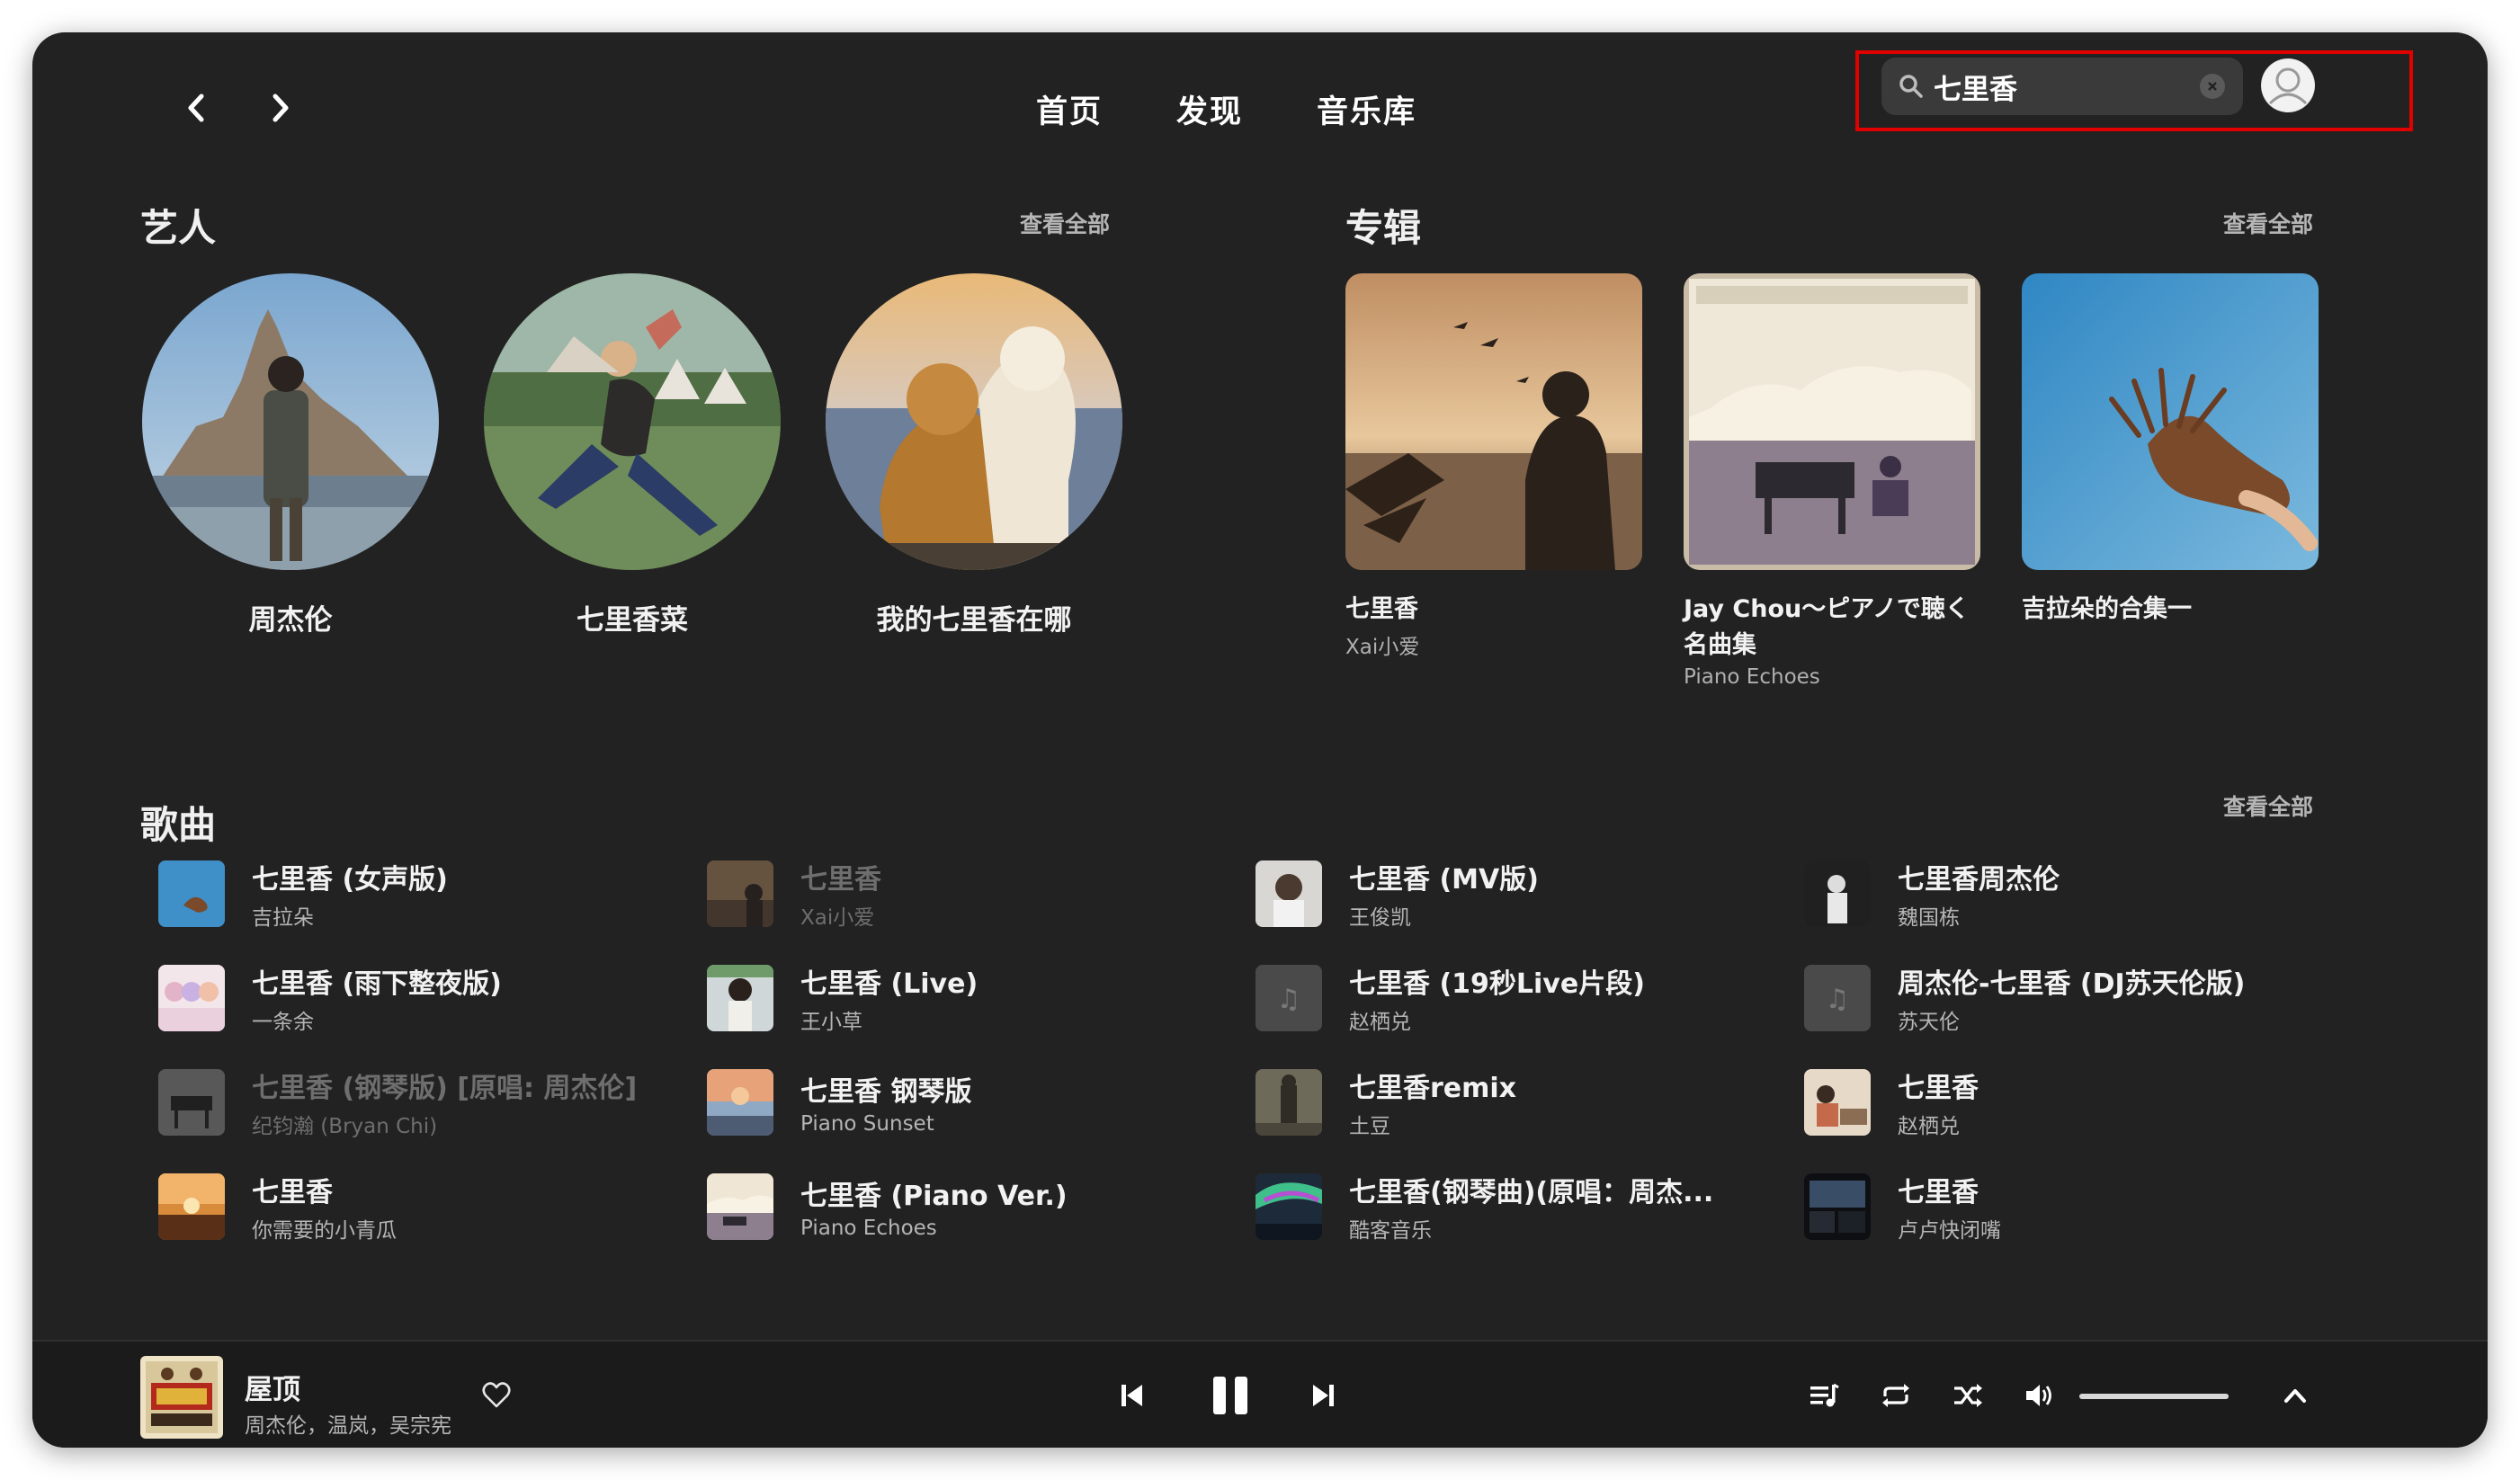 Image resolution: width=2520 pixels, height=1480 pixels. What do you see at coordinates (632, 621) in the screenshot?
I see `artist-name: 七里香菜` at bounding box center [632, 621].